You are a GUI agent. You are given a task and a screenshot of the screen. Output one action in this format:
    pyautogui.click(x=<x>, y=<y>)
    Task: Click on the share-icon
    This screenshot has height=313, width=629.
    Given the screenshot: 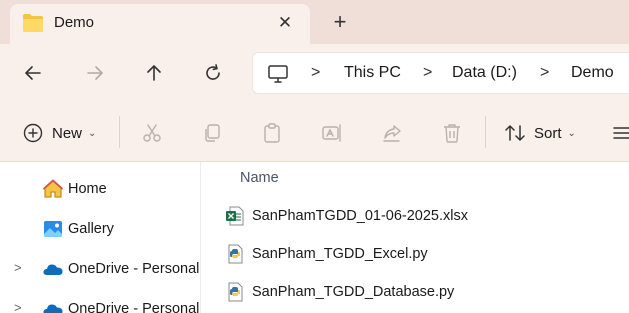 What is the action you would take?
    pyautogui.click(x=392, y=133)
    